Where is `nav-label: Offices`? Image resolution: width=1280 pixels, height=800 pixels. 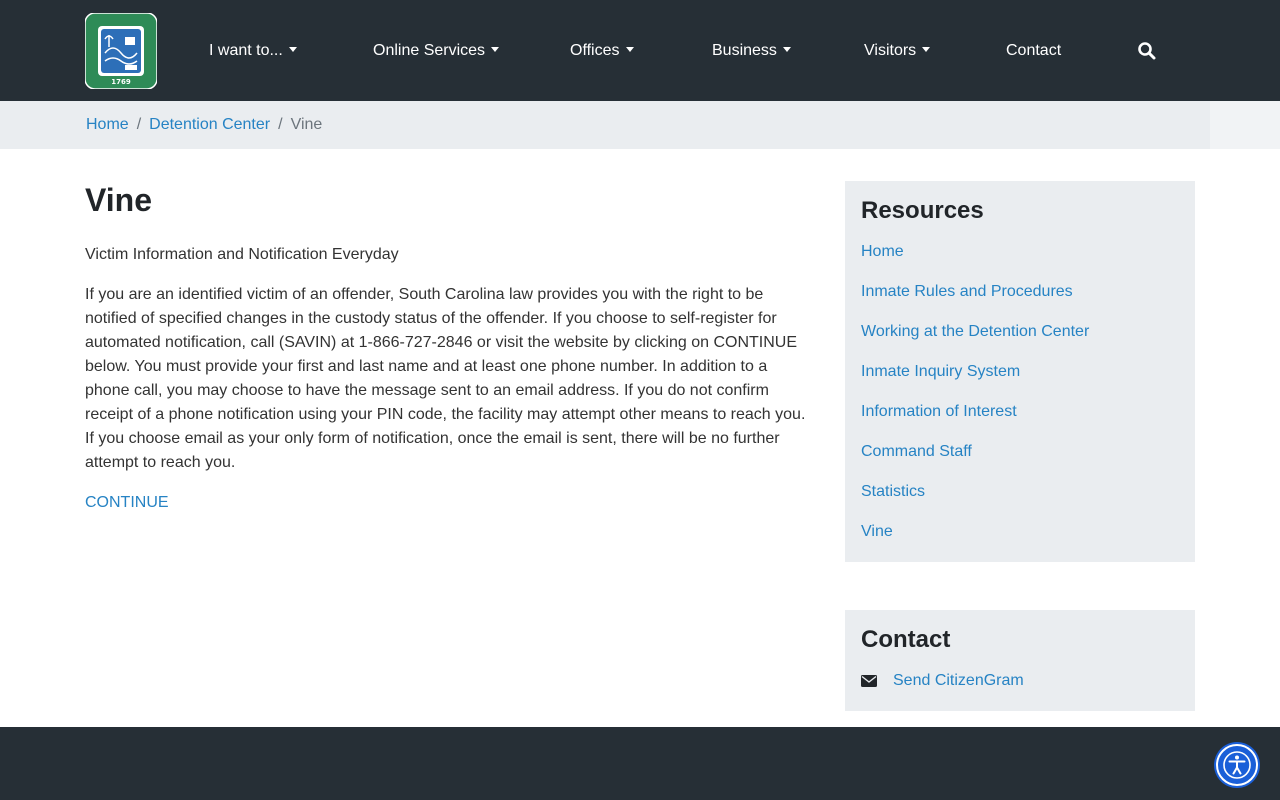
nav-label: Offices is located at coordinates (595, 50).